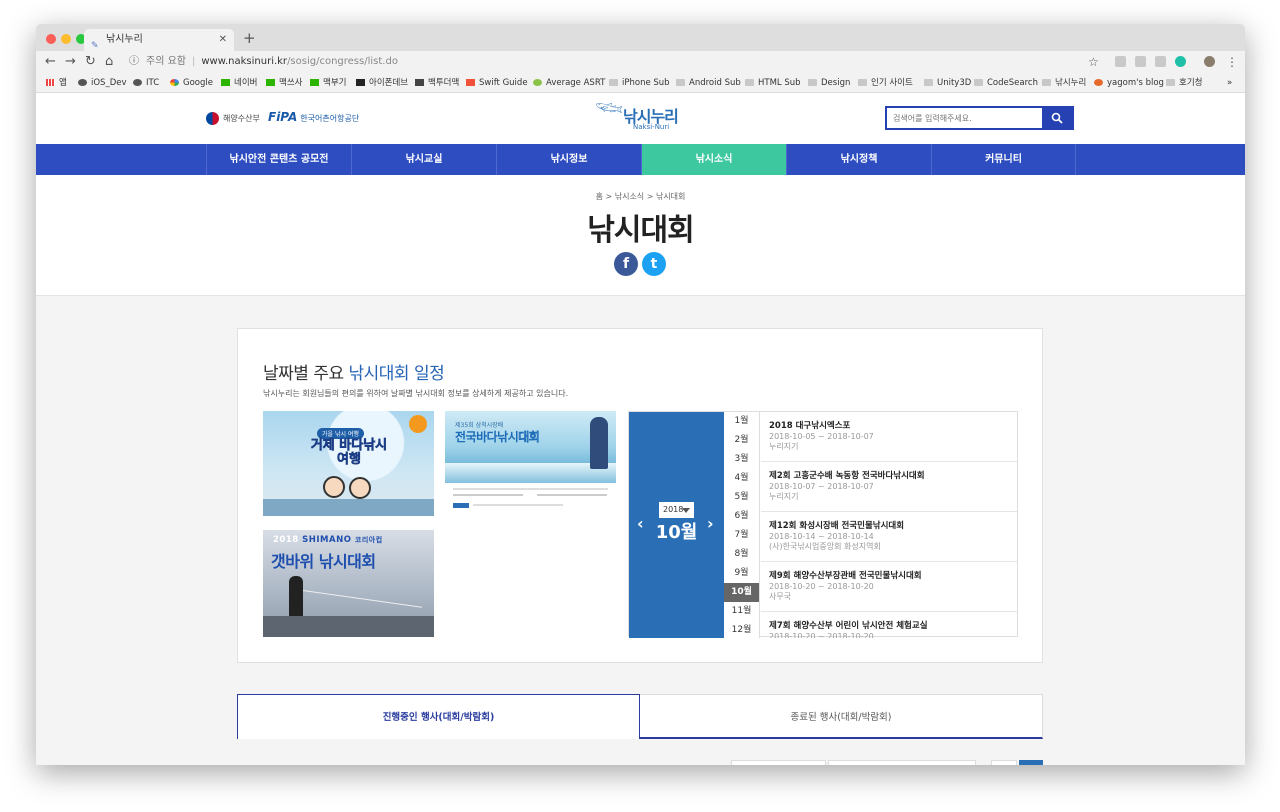  Describe the element at coordinates (741, 421) in the screenshot. I see `month-item: 1월` at that location.